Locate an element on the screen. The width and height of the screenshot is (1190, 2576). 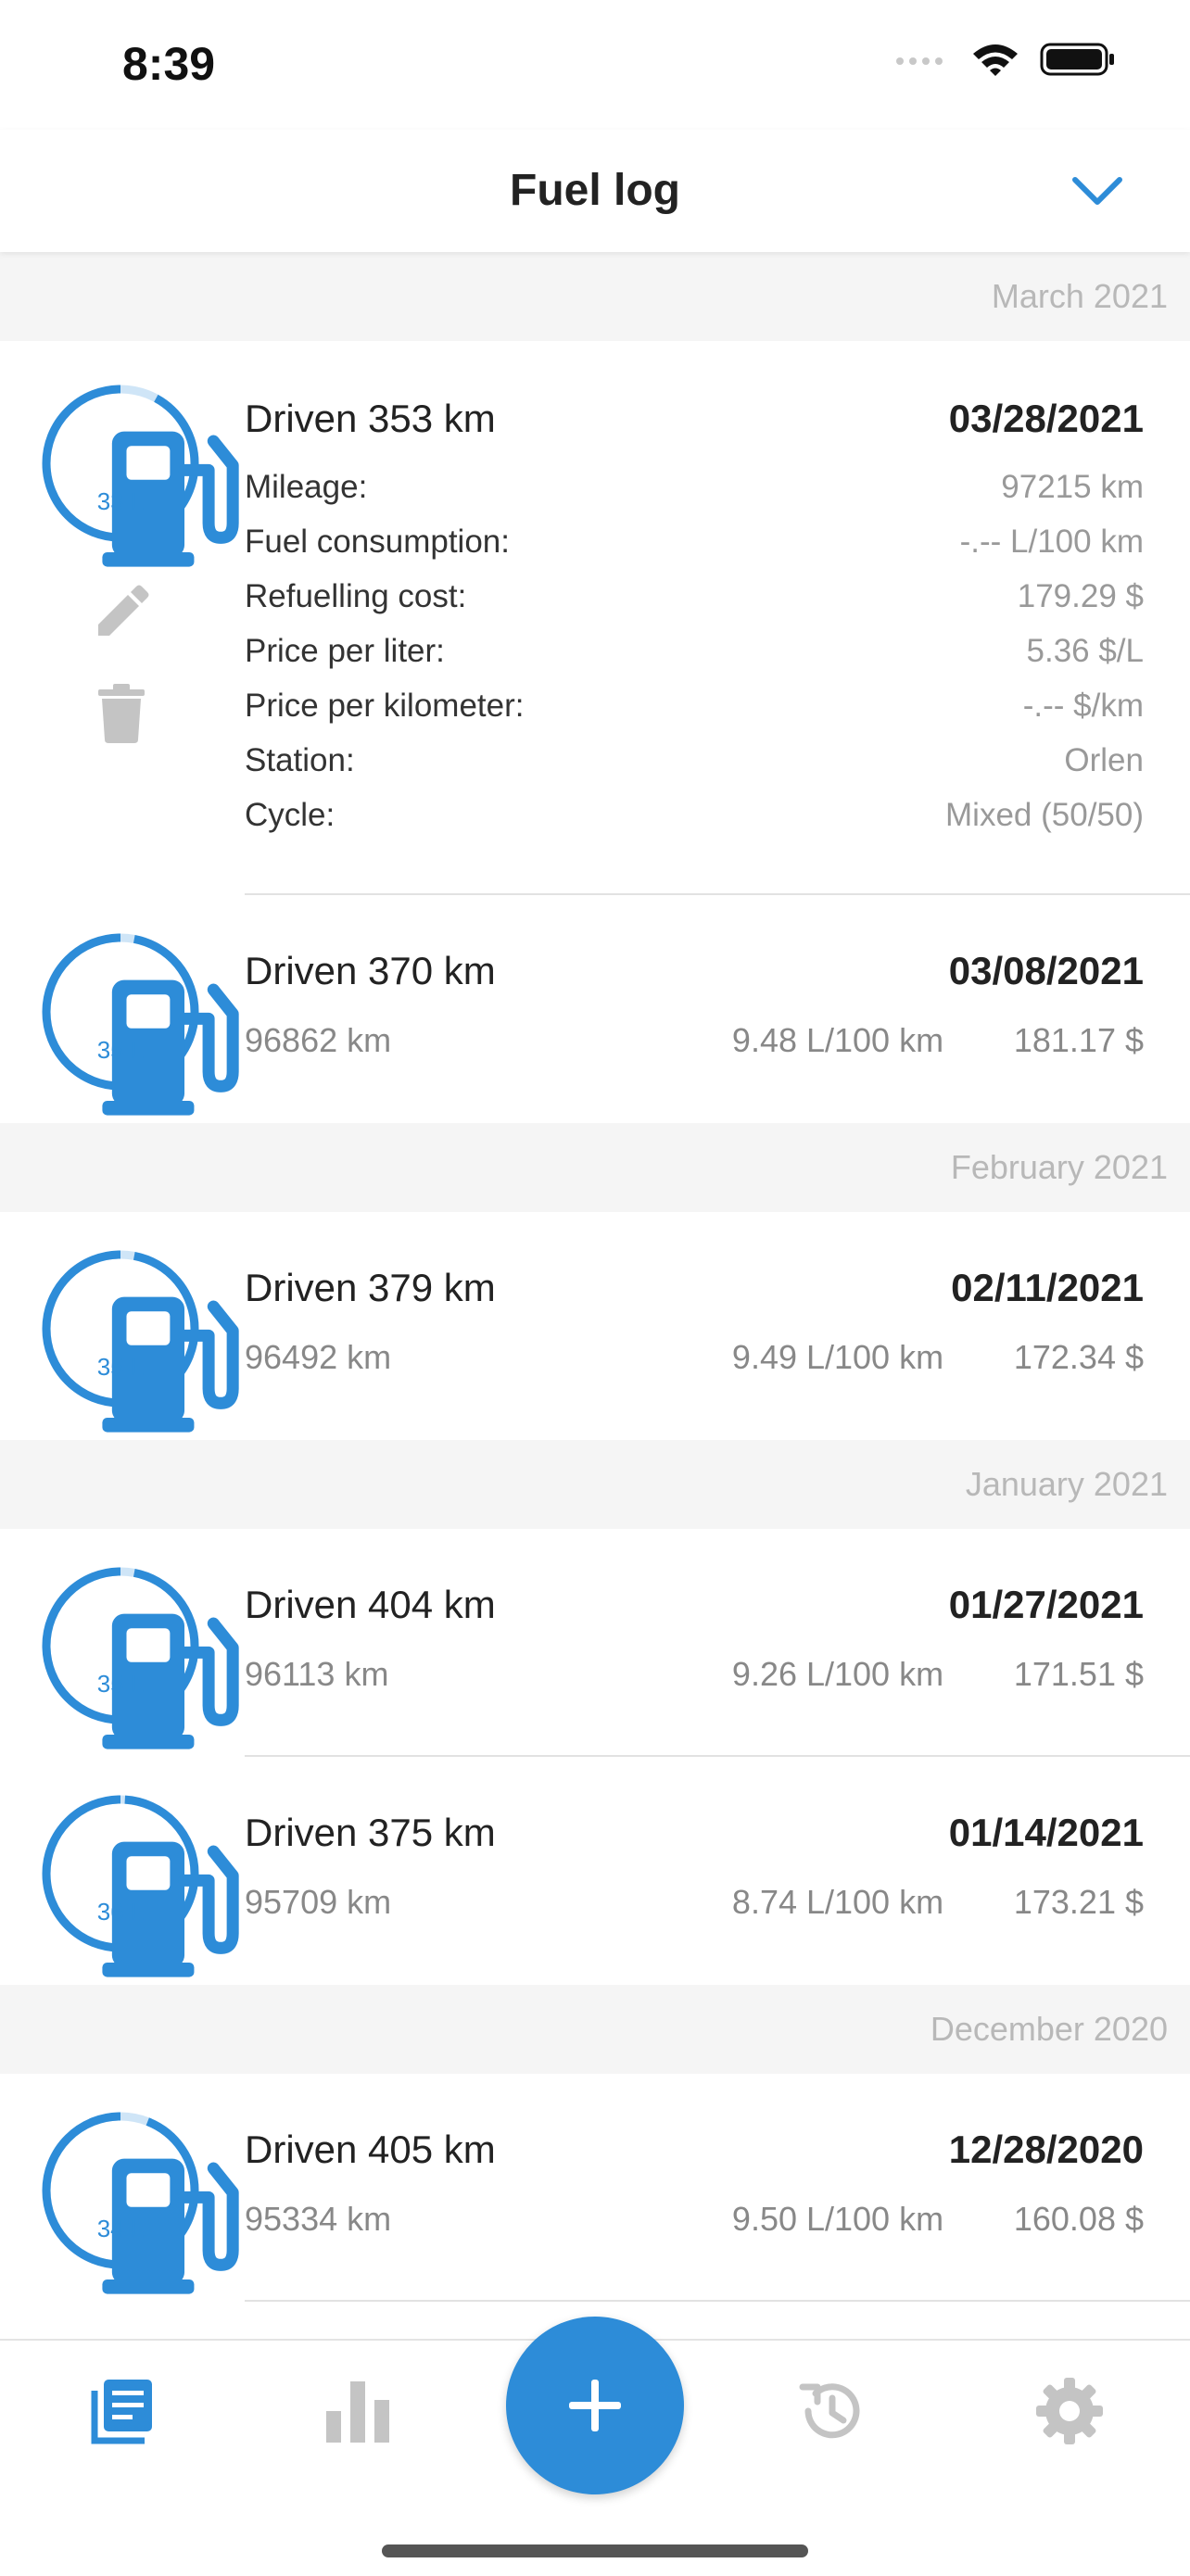
plus-icon is located at coordinates (595, 2405).